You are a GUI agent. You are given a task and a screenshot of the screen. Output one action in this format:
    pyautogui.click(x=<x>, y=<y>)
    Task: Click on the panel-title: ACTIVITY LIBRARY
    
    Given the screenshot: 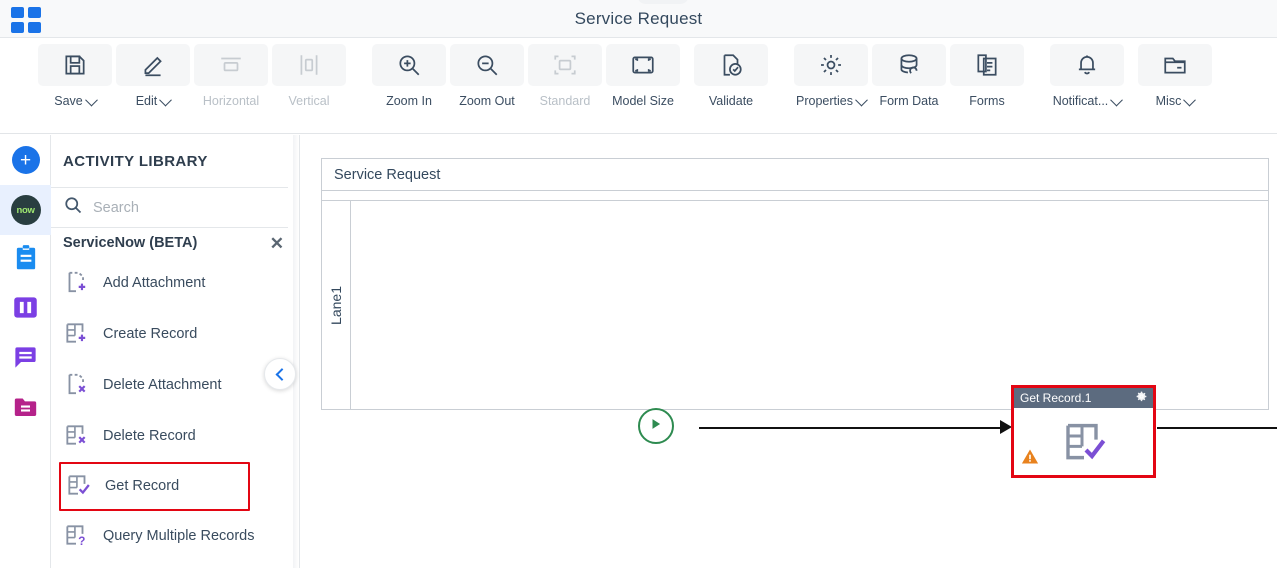 What is the action you would take?
    pyautogui.click(x=169, y=161)
    